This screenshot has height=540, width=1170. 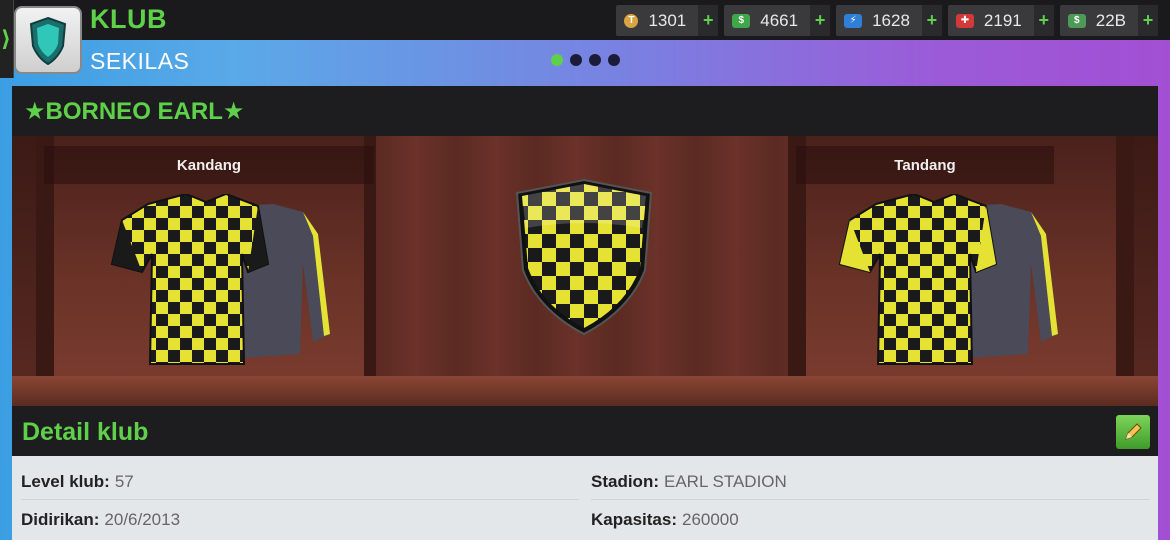 I want to click on back-button: ⟩, so click(x=7, y=39).